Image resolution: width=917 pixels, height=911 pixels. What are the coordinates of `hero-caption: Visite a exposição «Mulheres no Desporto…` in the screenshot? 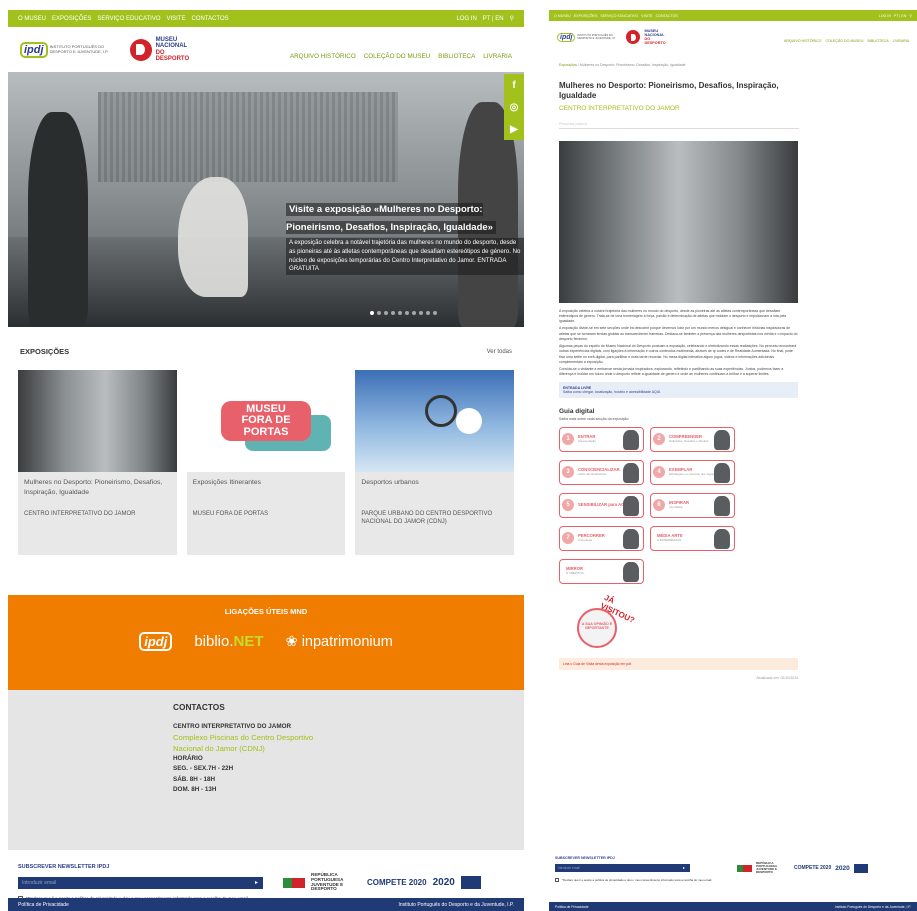 It's located at (405, 237).